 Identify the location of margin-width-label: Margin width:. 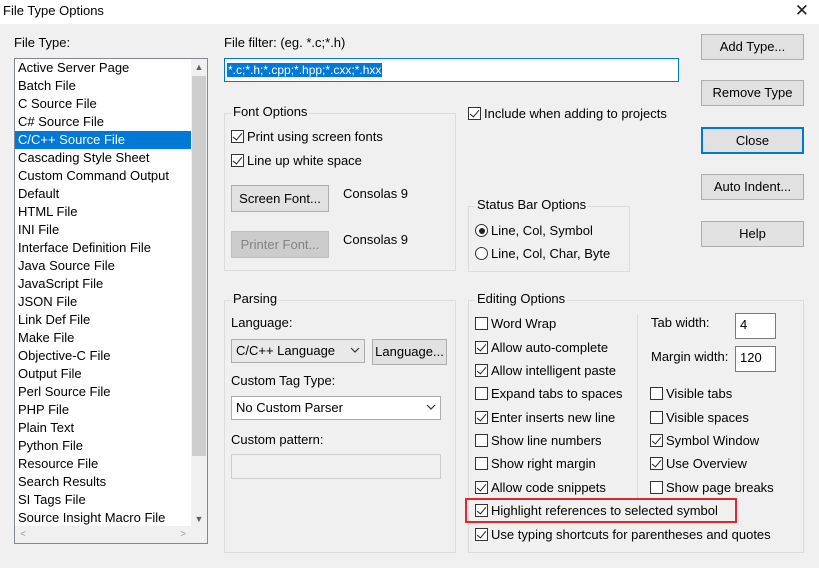
(690, 356).